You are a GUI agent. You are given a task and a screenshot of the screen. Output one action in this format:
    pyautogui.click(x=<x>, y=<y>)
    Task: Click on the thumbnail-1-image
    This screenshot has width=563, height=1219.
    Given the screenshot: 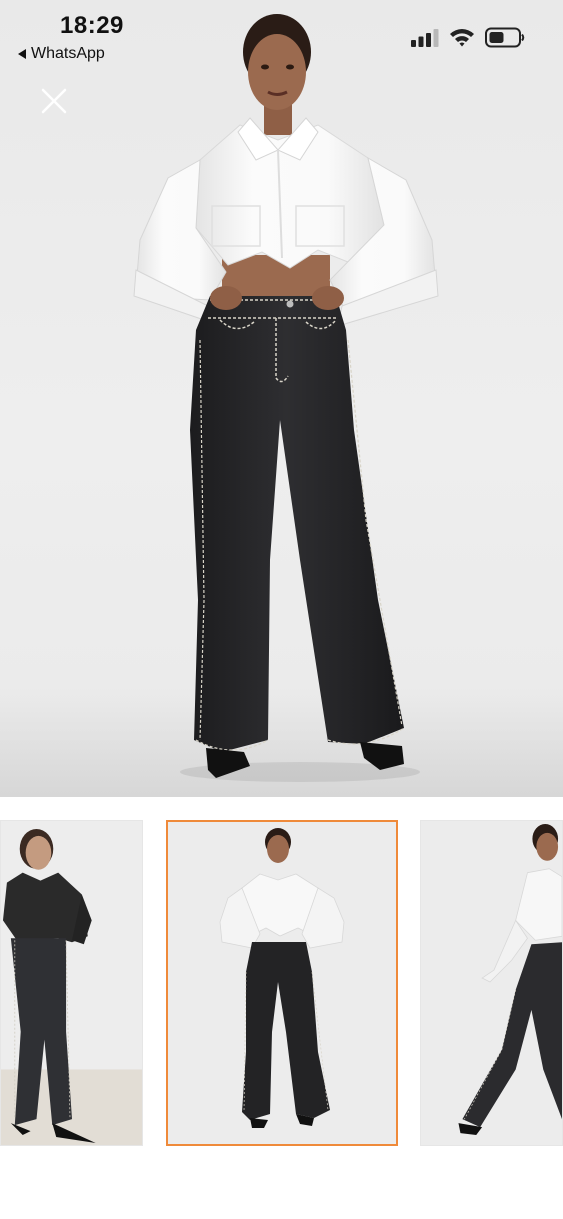 What is the action you would take?
    pyautogui.click(x=71, y=983)
    